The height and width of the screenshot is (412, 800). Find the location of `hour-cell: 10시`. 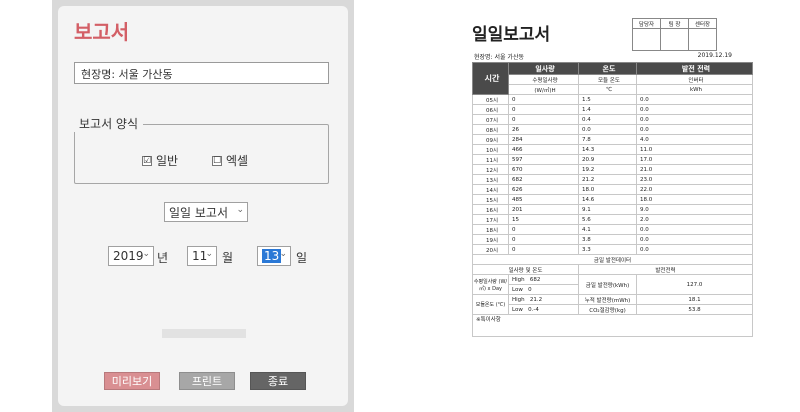

hour-cell: 10시 is located at coordinates (490, 149).